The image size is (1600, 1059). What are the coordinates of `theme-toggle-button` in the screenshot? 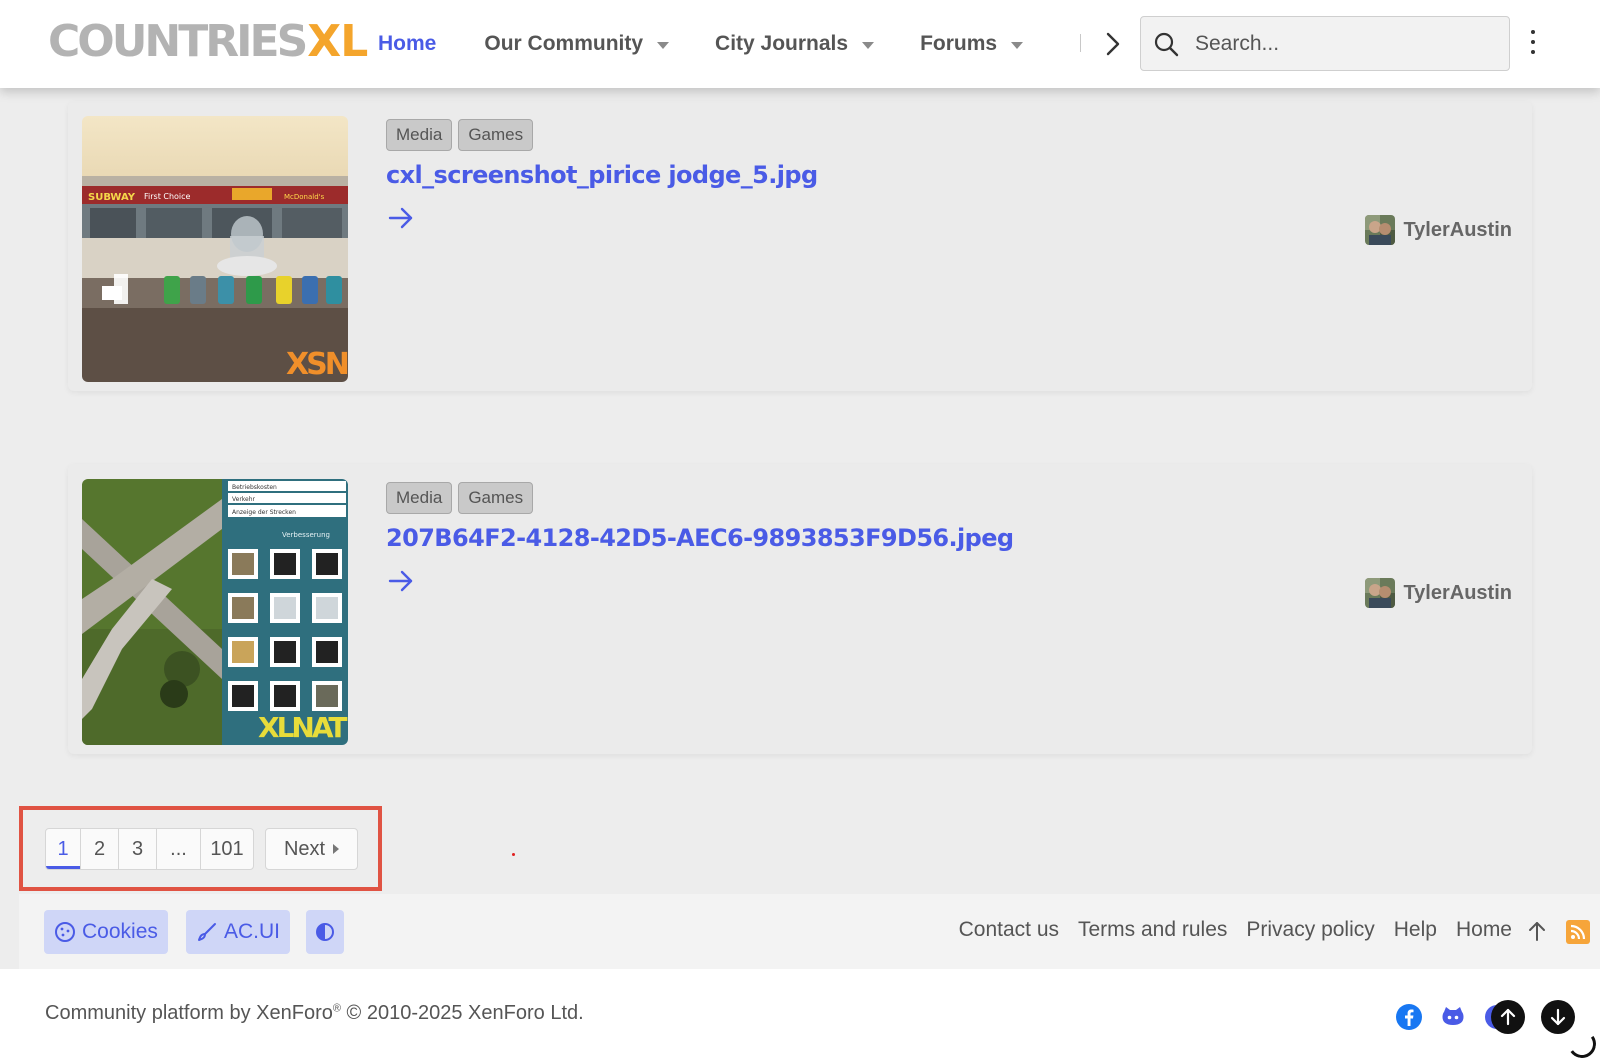 It's located at (325, 932).